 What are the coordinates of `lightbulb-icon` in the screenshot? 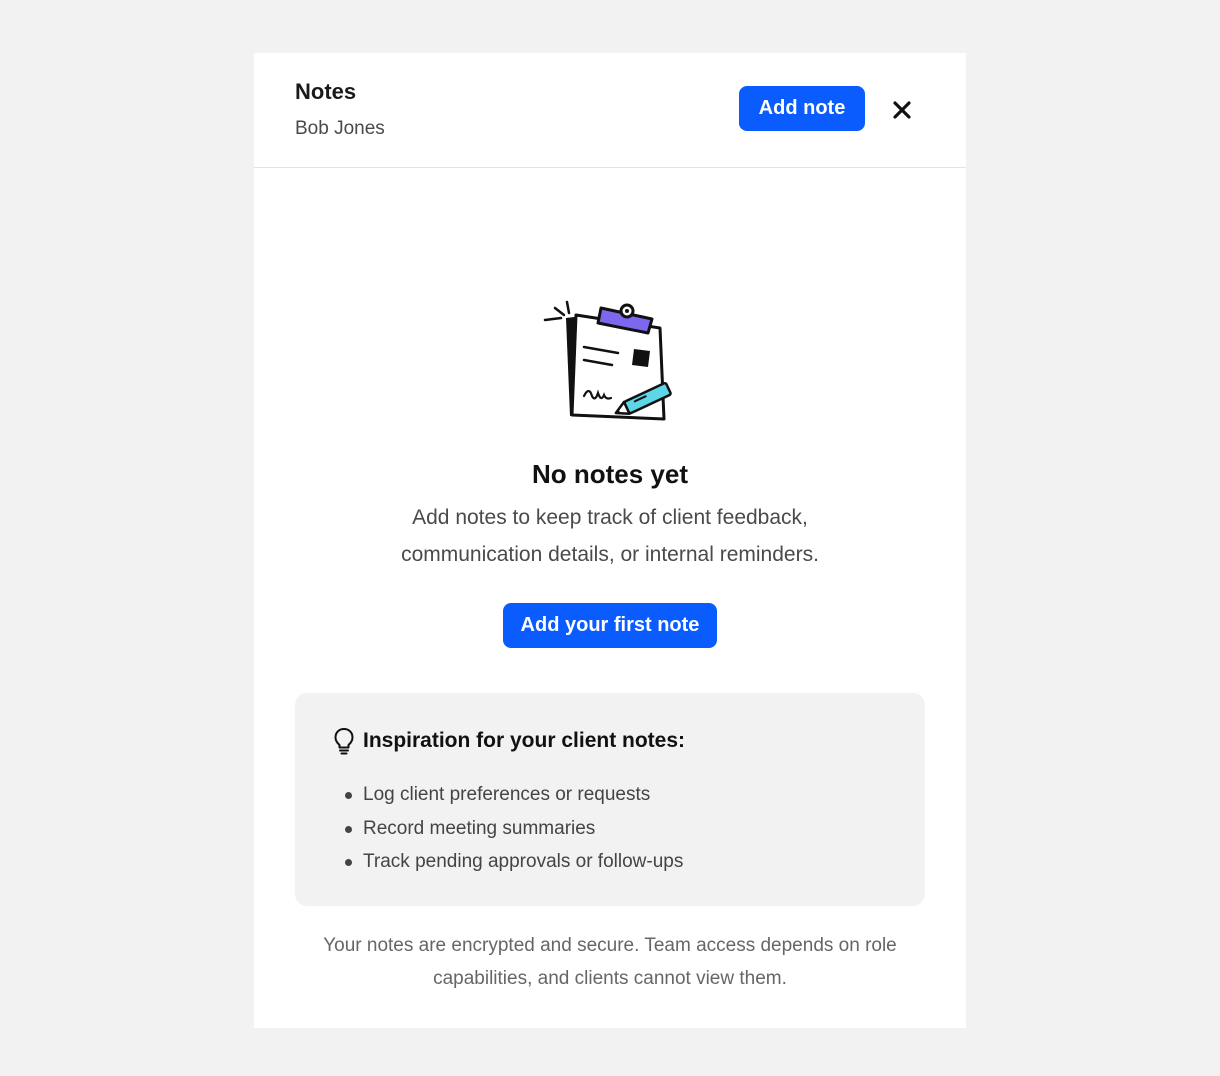 It's located at (344, 741).